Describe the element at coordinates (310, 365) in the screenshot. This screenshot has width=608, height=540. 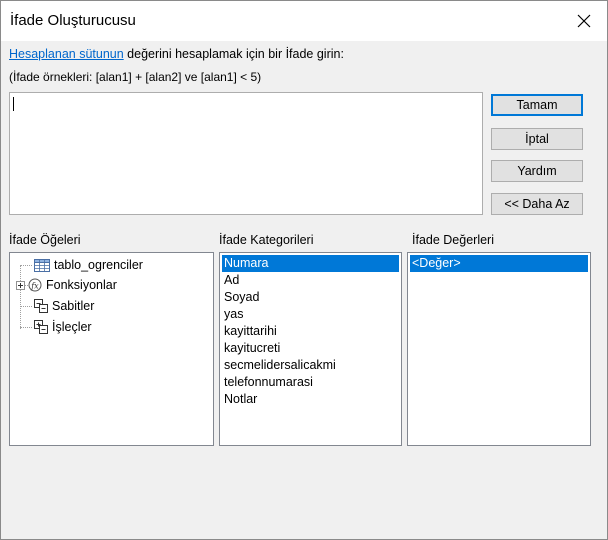
I see `list-item: secmelidersalicakmi` at that location.